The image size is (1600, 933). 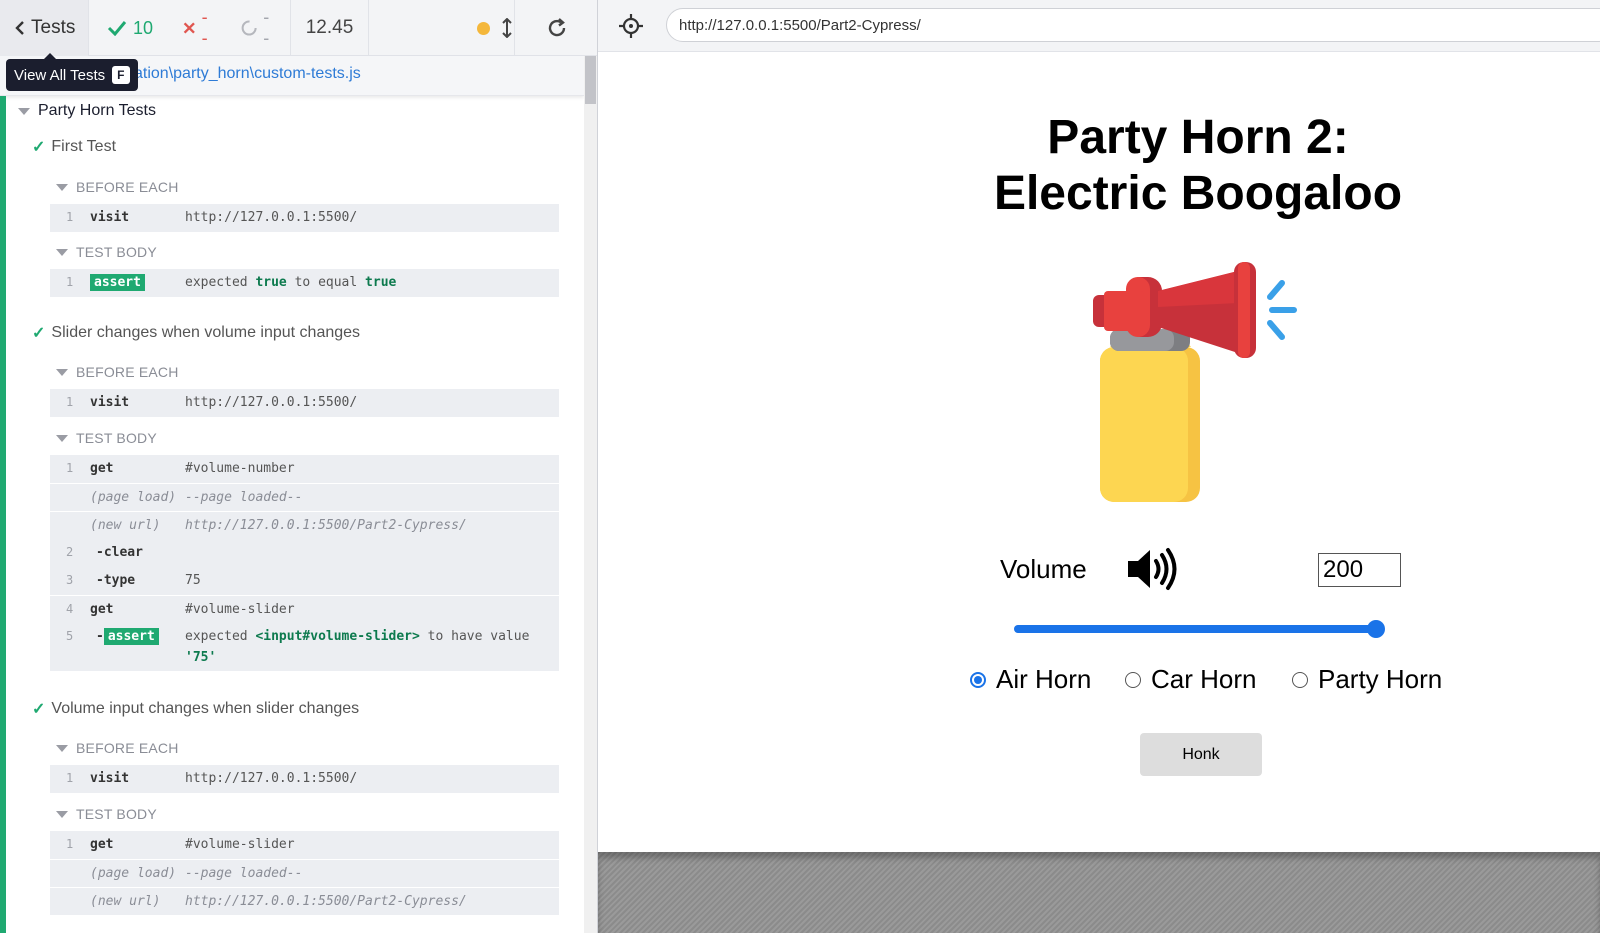 What do you see at coordinates (483, 28) in the screenshot?
I see `status-dot-icon` at bounding box center [483, 28].